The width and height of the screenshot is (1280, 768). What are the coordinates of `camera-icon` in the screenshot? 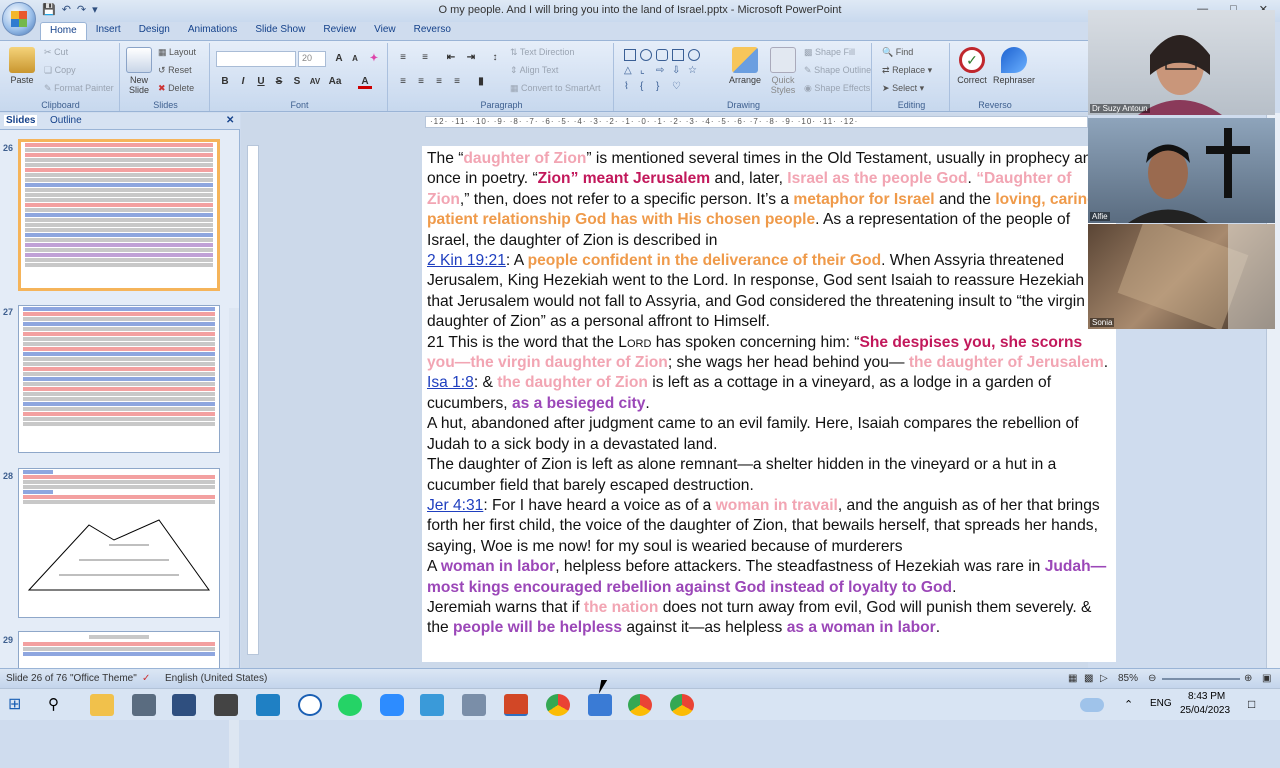 It's located at (144, 705).